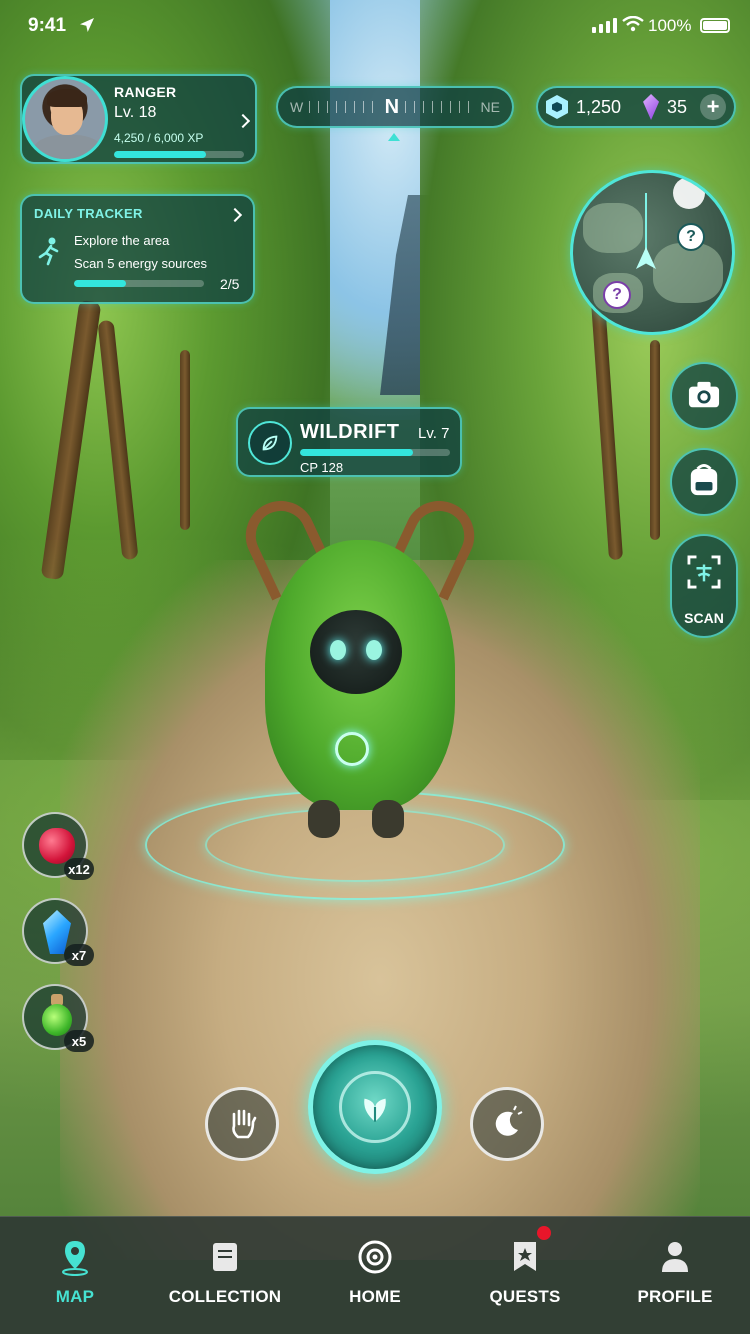  I want to click on battery-icon, so click(715, 25).